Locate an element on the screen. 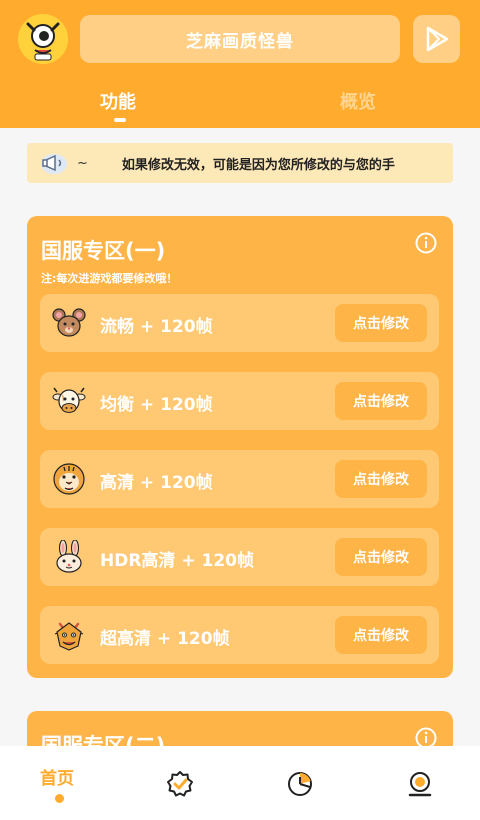 Image resolution: width=480 pixels, height=820 pixels. play-store-button is located at coordinates (436, 39).